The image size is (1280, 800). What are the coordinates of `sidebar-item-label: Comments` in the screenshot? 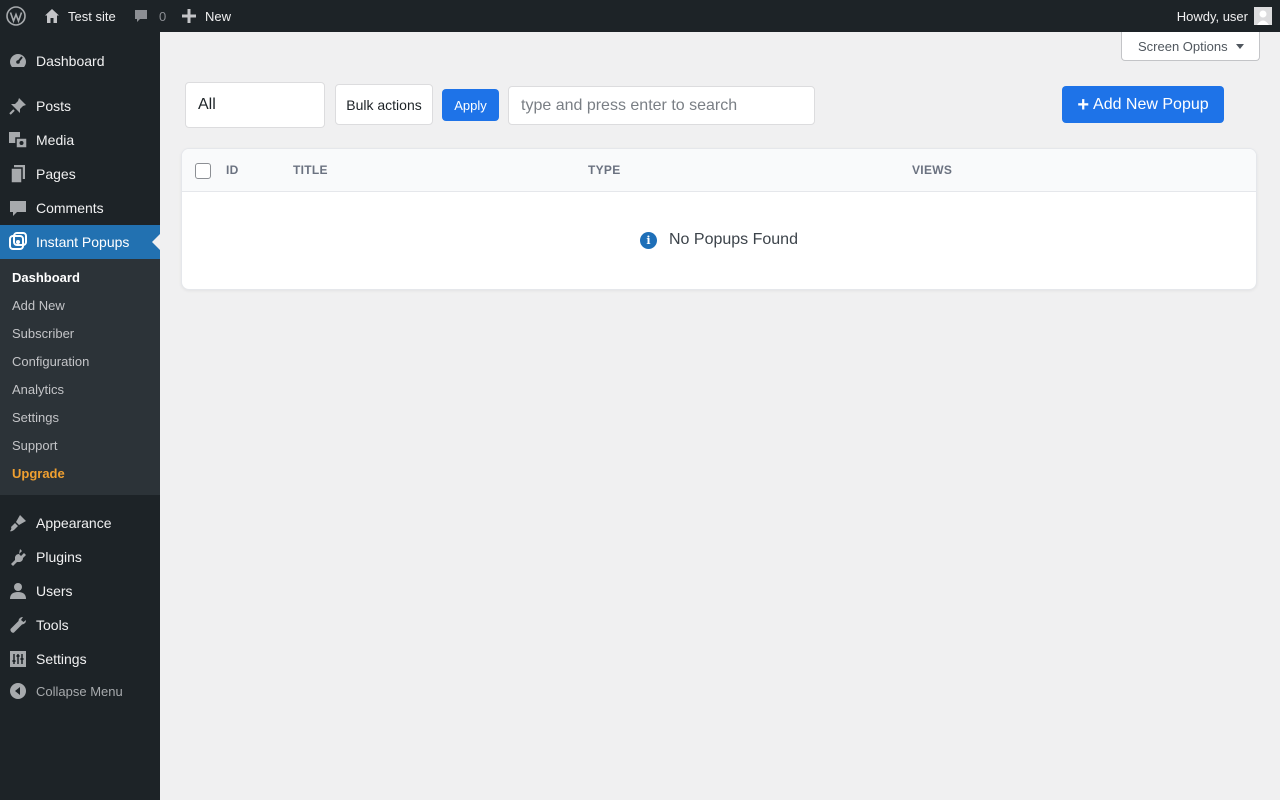 It's located at (70, 208).